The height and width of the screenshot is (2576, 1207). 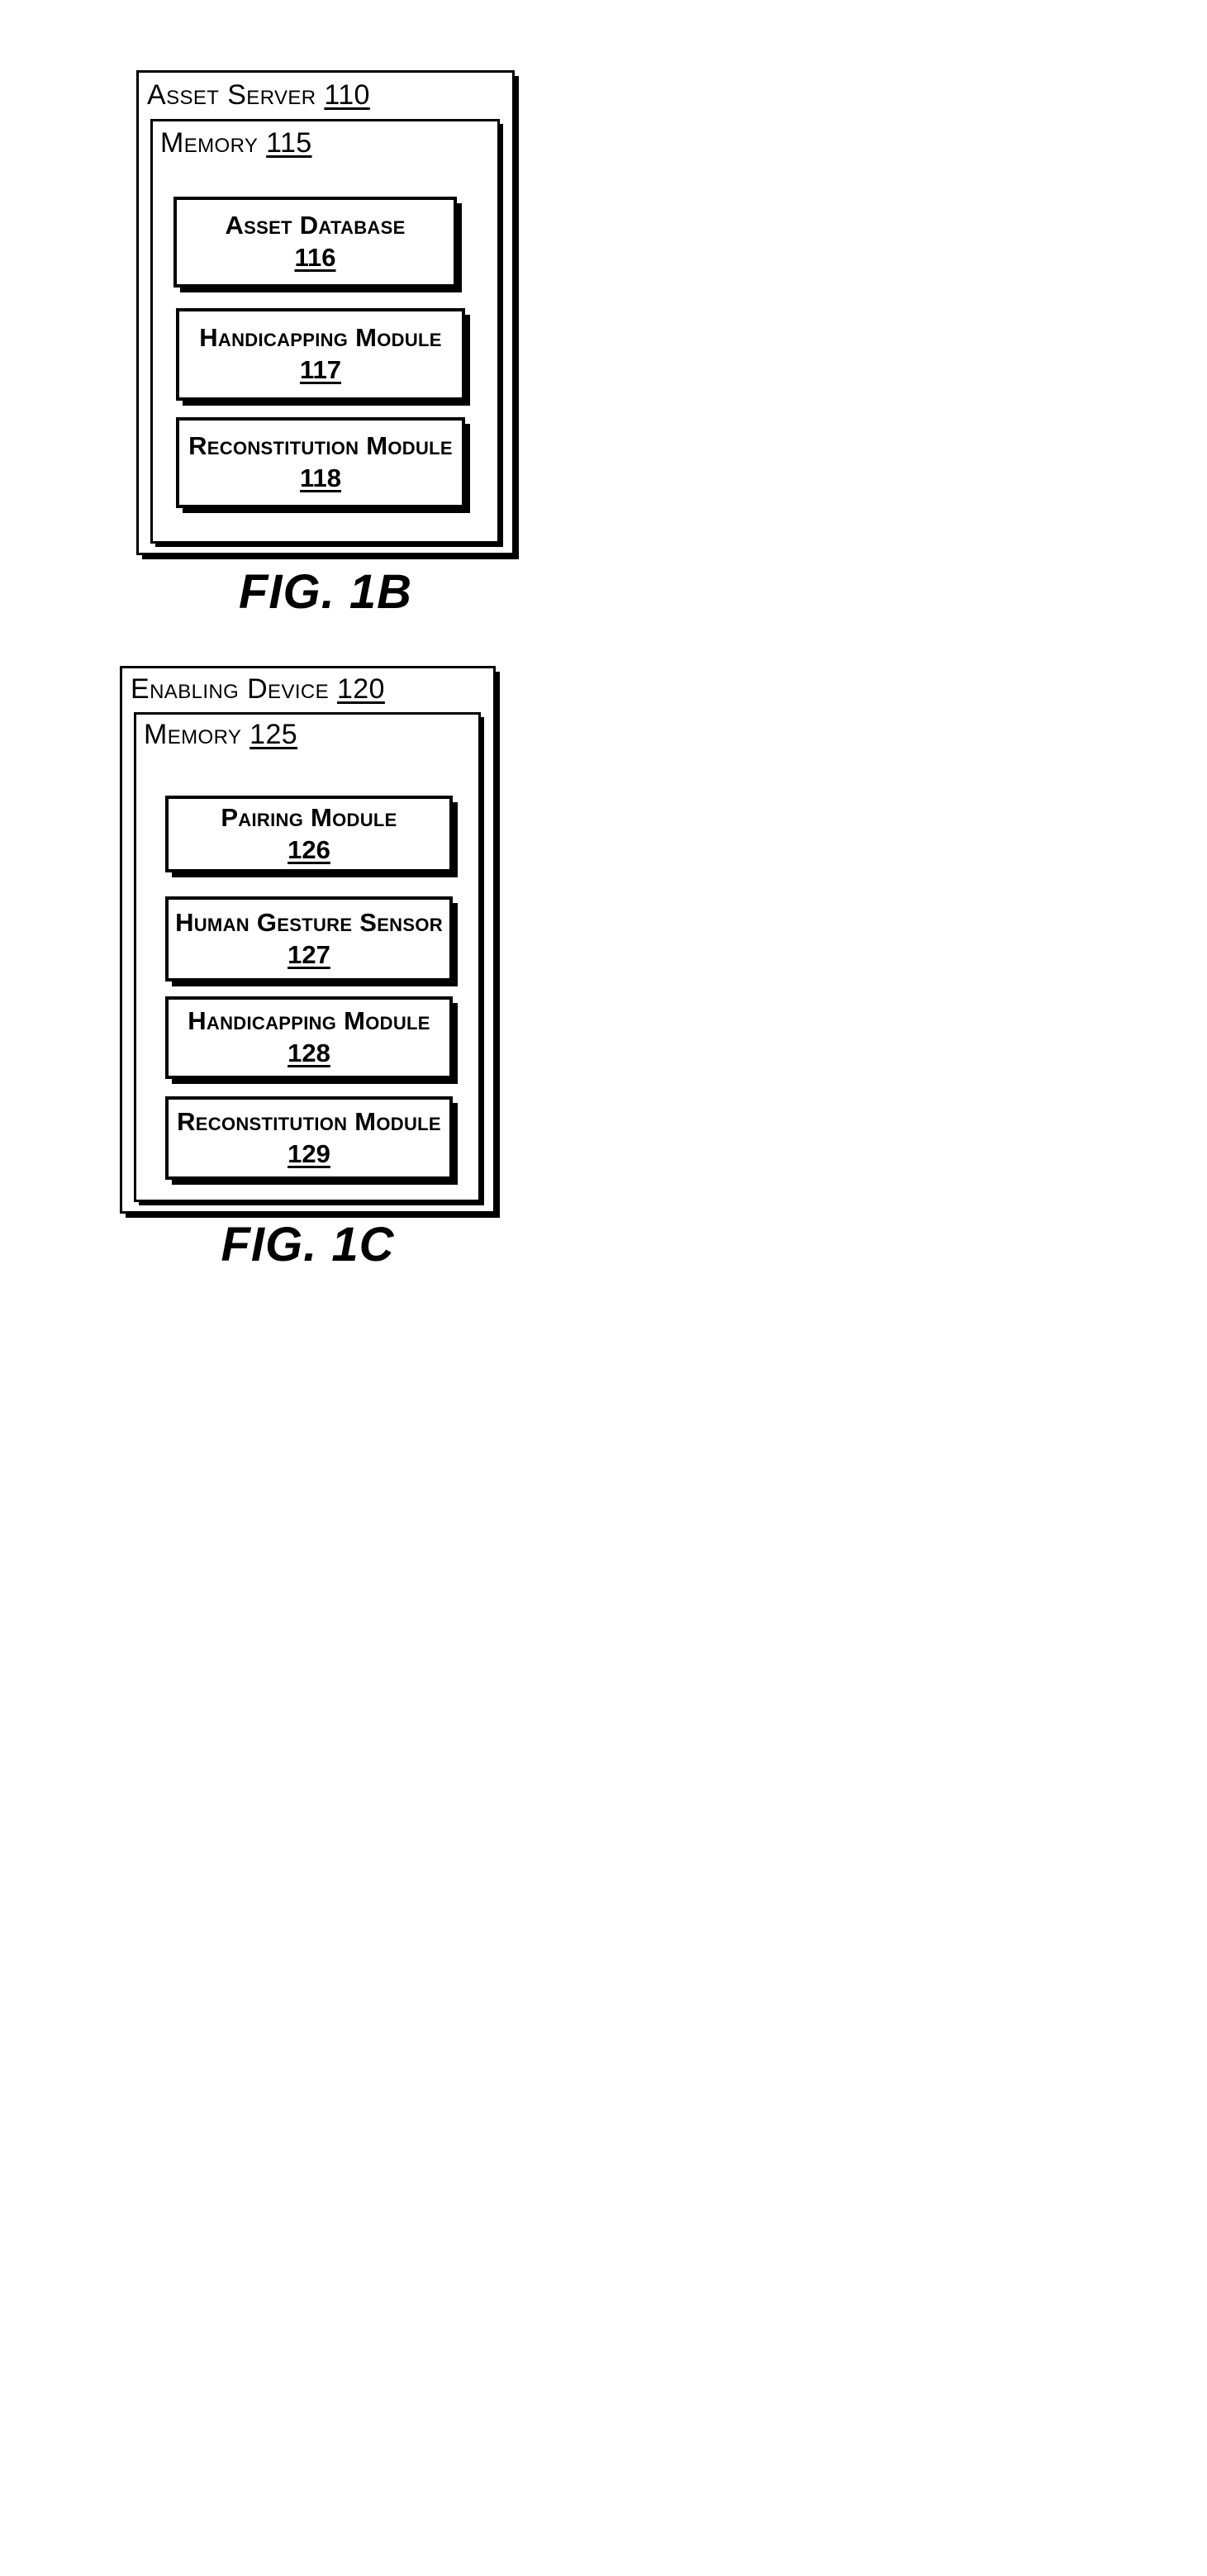 I want to click on memory-125-title: Memory, so click(x=193, y=734).